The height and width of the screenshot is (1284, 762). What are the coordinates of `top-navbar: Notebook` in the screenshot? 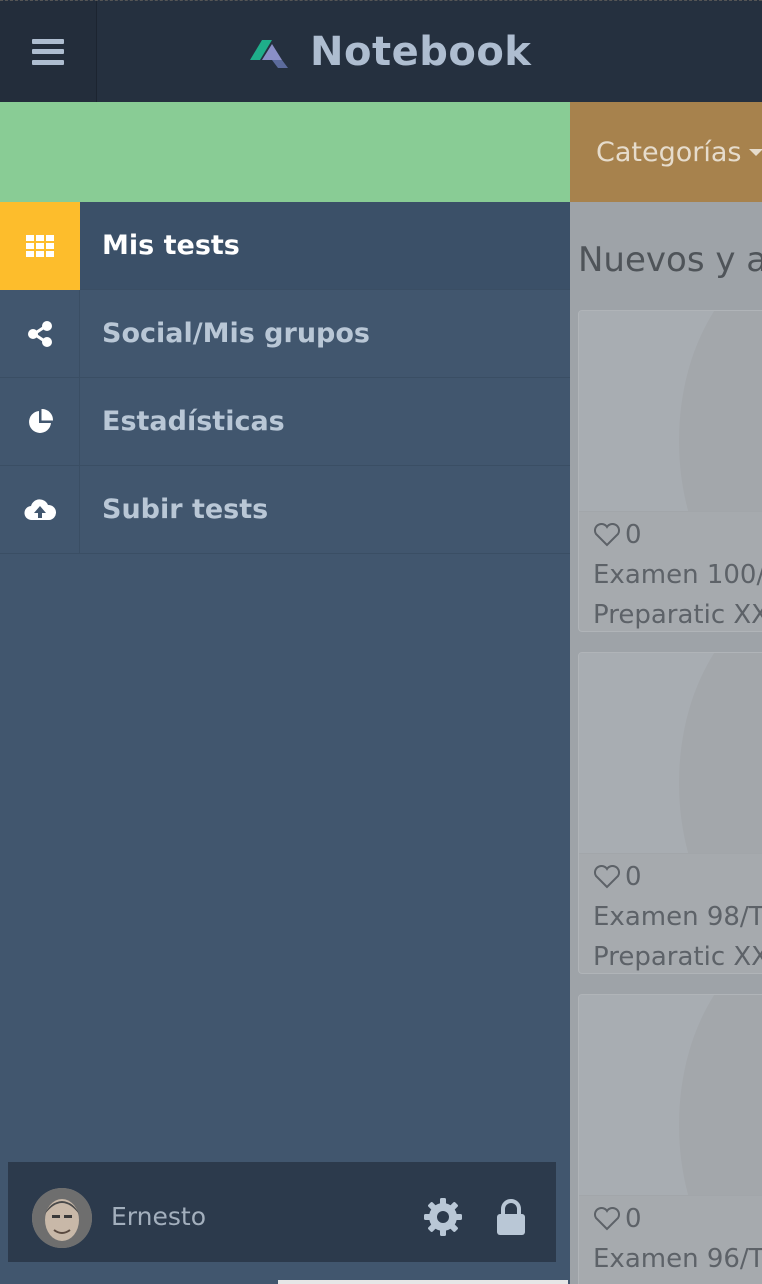 It's located at (381, 51).